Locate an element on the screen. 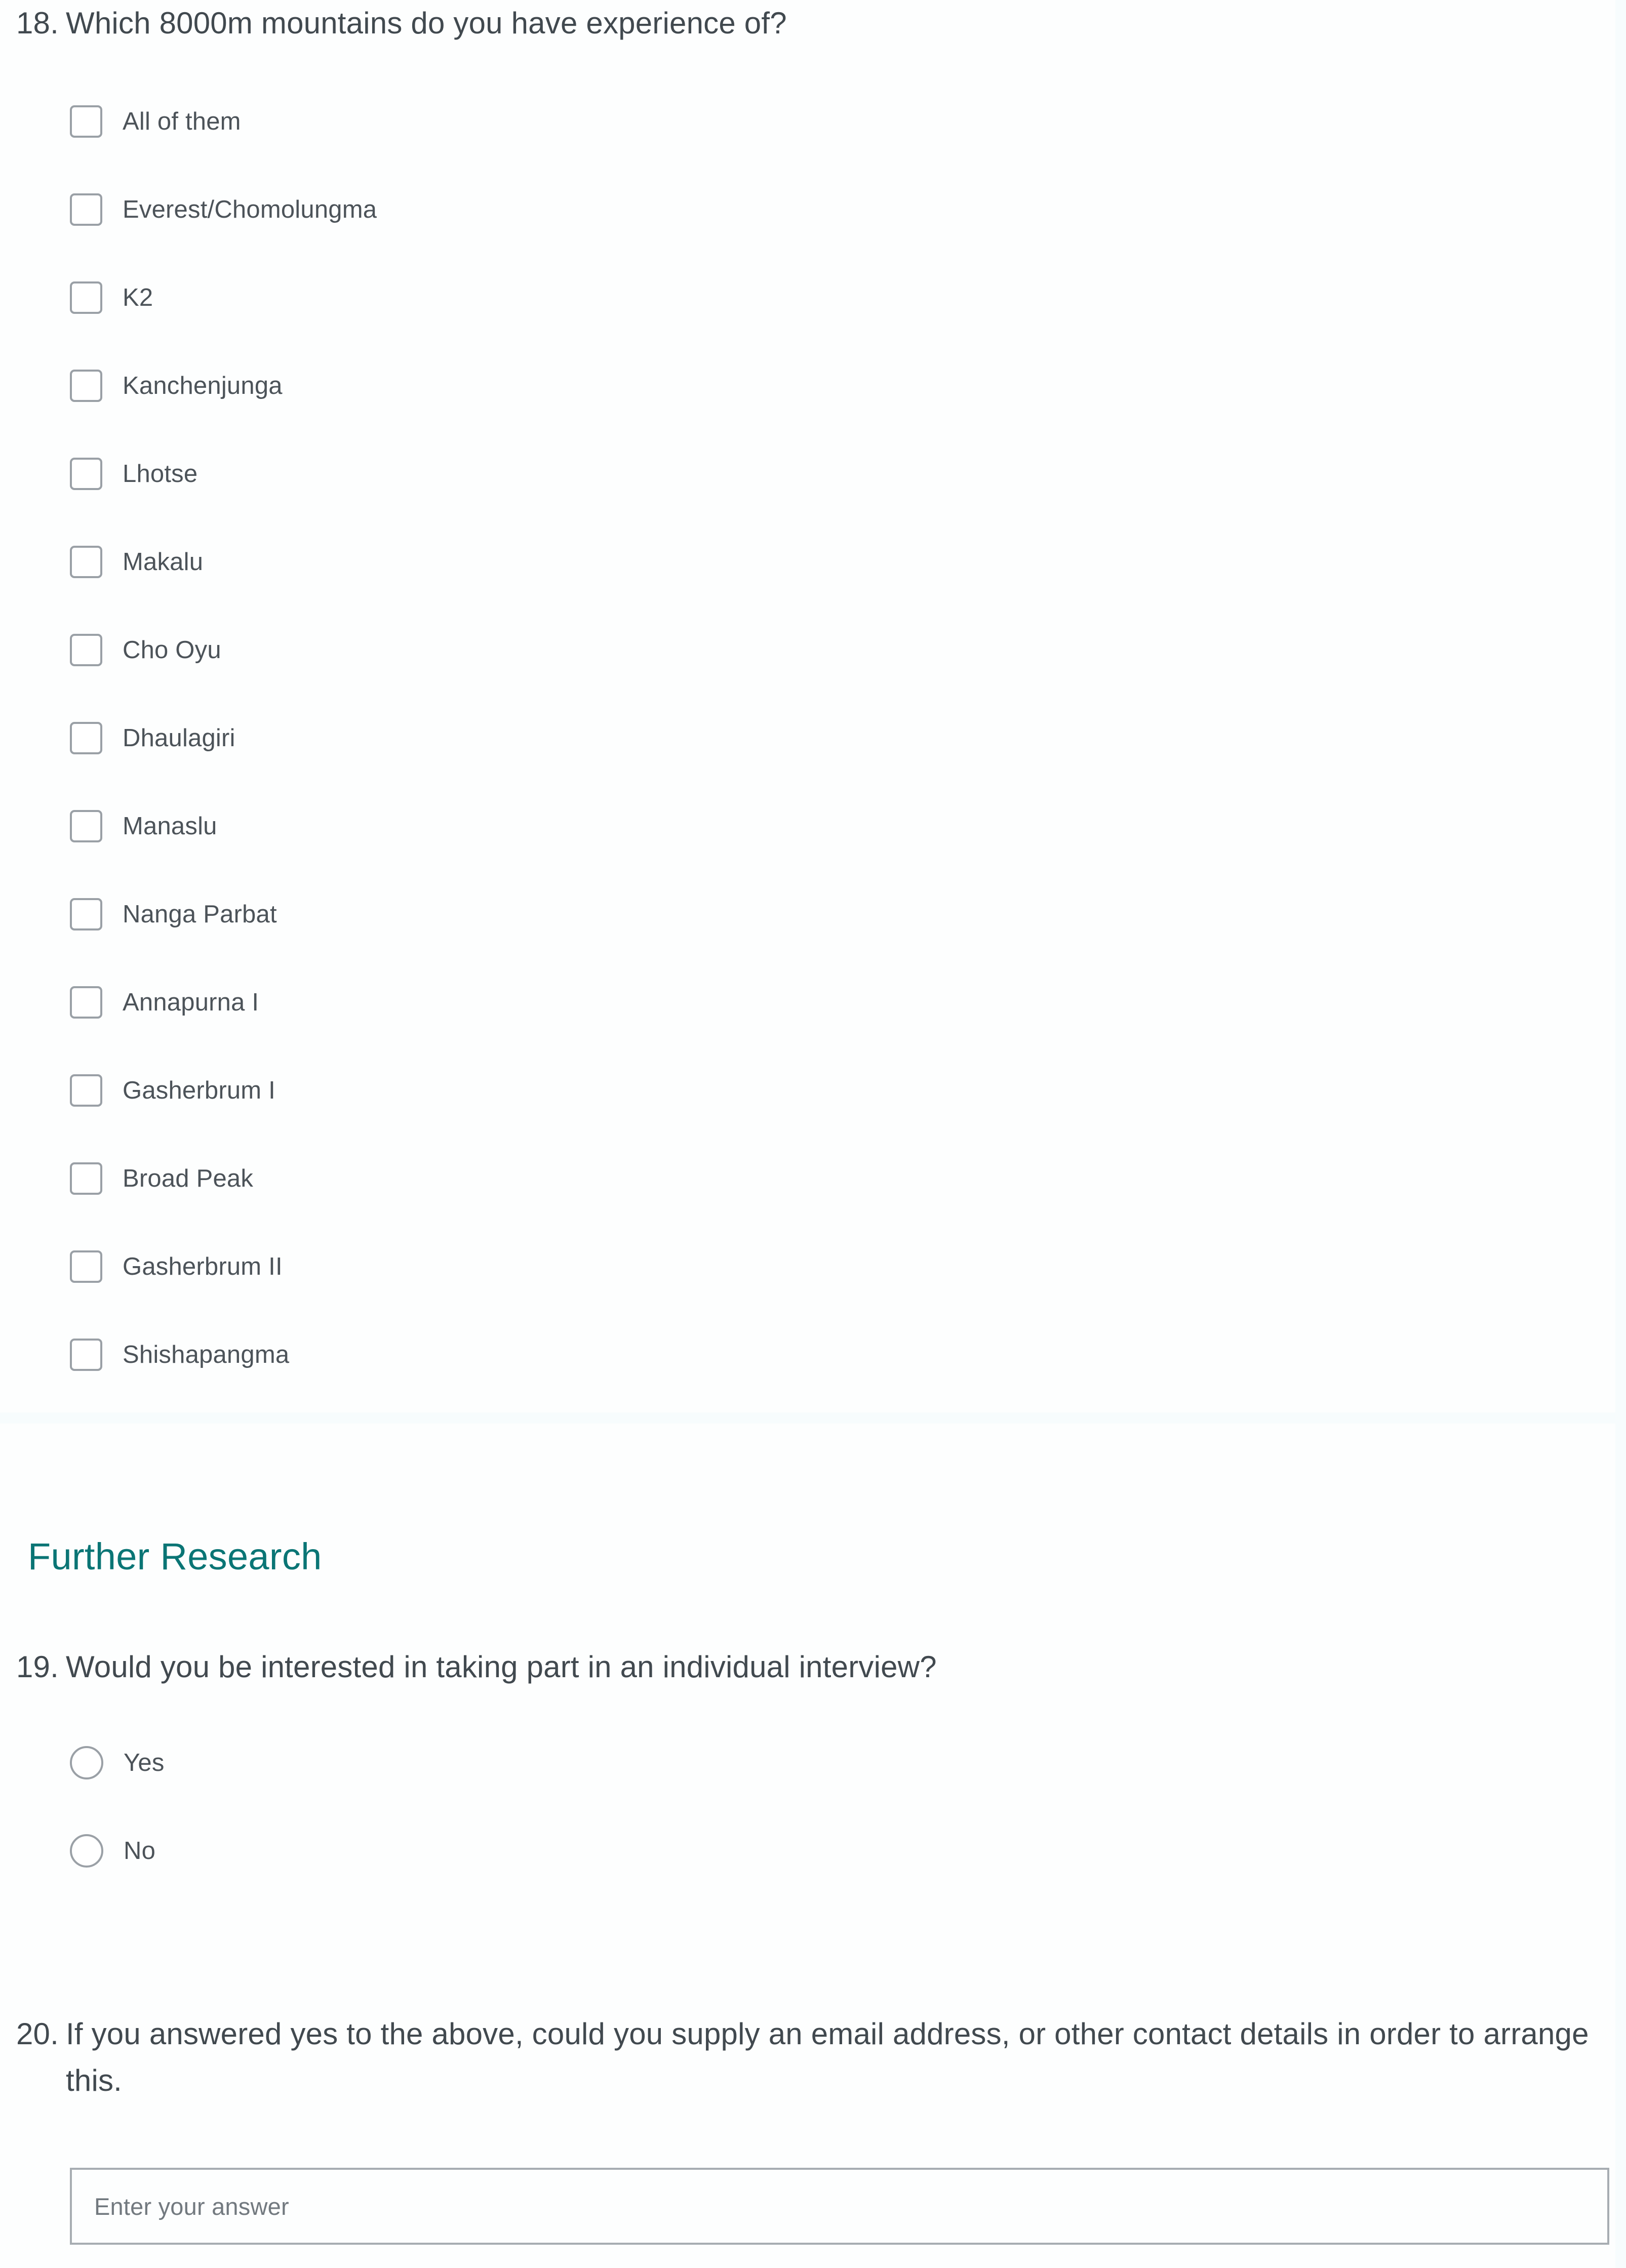 The height and width of the screenshot is (2268, 1626). answer-input-placeholder: Enter your answer is located at coordinates (191, 2206).